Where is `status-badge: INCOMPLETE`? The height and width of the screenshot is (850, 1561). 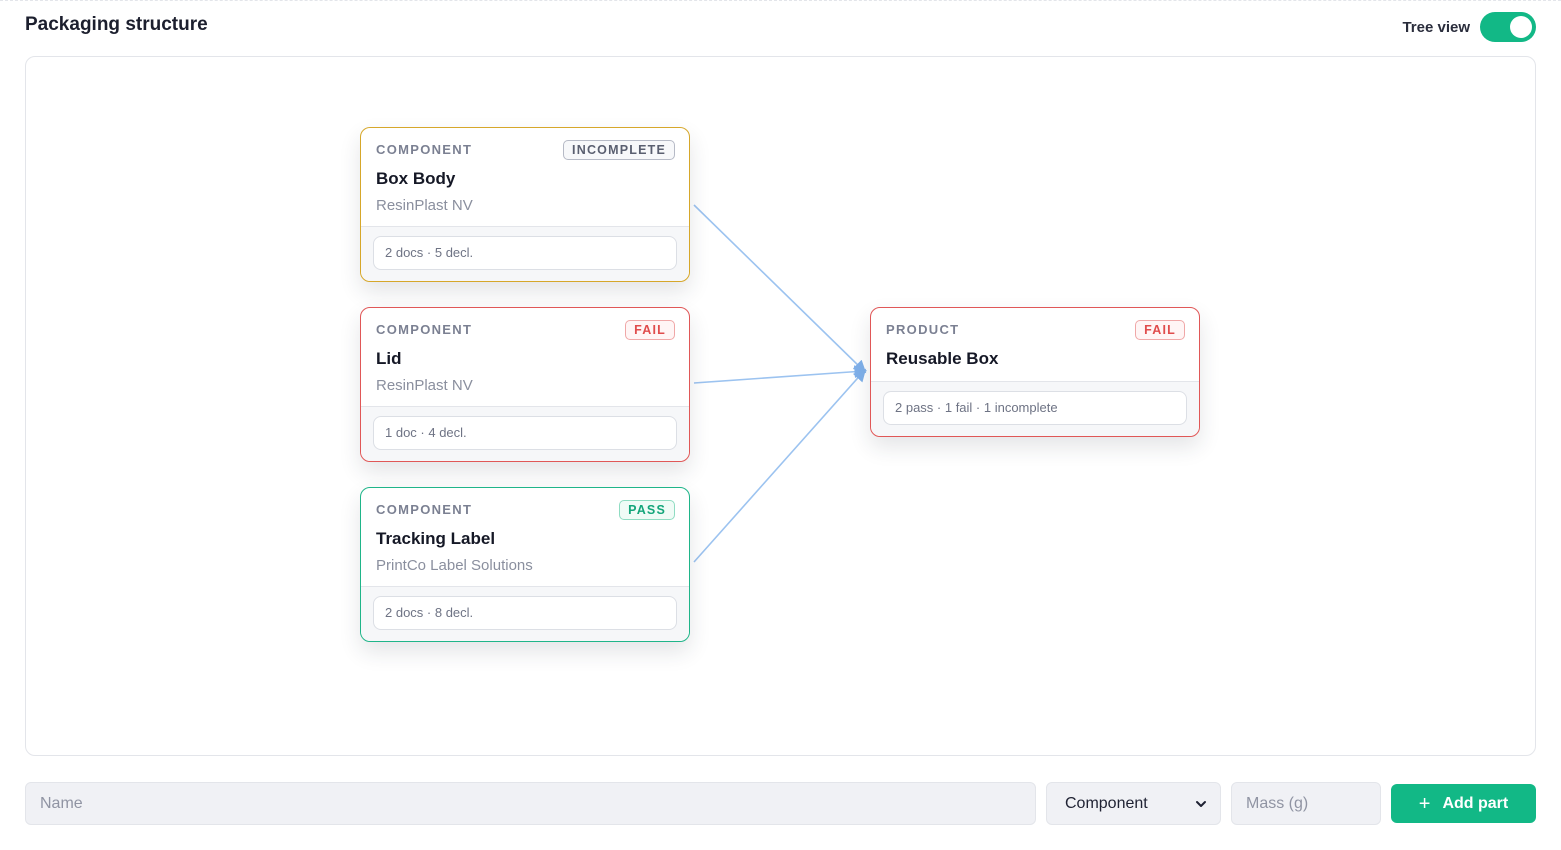
status-badge: INCOMPLETE is located at coordinates (619, 150).